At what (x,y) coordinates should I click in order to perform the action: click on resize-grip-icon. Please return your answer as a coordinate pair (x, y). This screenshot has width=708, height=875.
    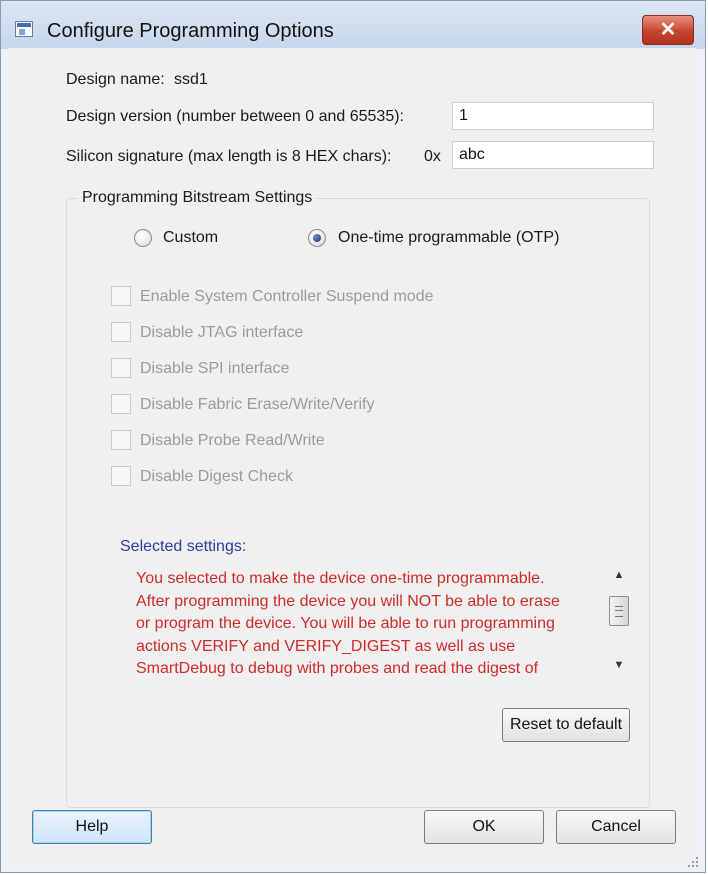
    Looking at the image, I should click on (692, 861).